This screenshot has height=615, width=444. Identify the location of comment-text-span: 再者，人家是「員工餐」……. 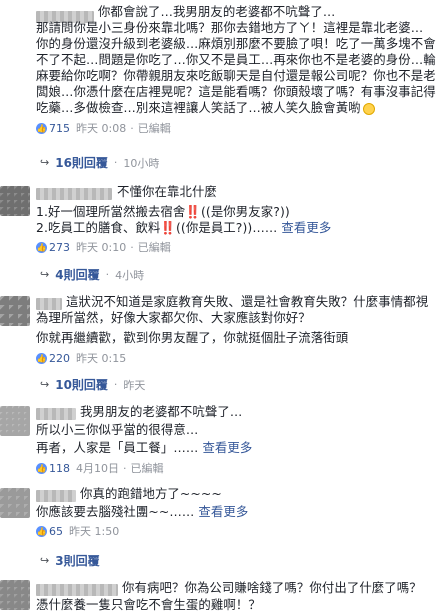
(117, 447).